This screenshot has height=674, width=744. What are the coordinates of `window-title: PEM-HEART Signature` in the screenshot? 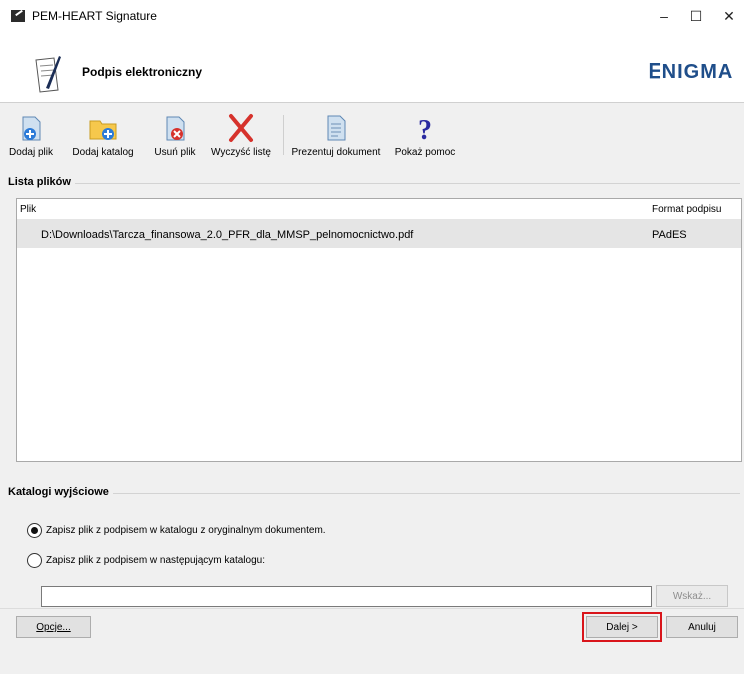 It's located at (94, 16).